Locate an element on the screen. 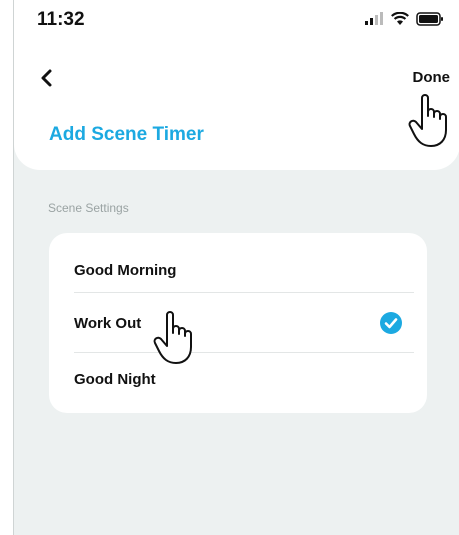 This screenshot has width=459, height=535. battery-icon is located at coordinates (429, 19).